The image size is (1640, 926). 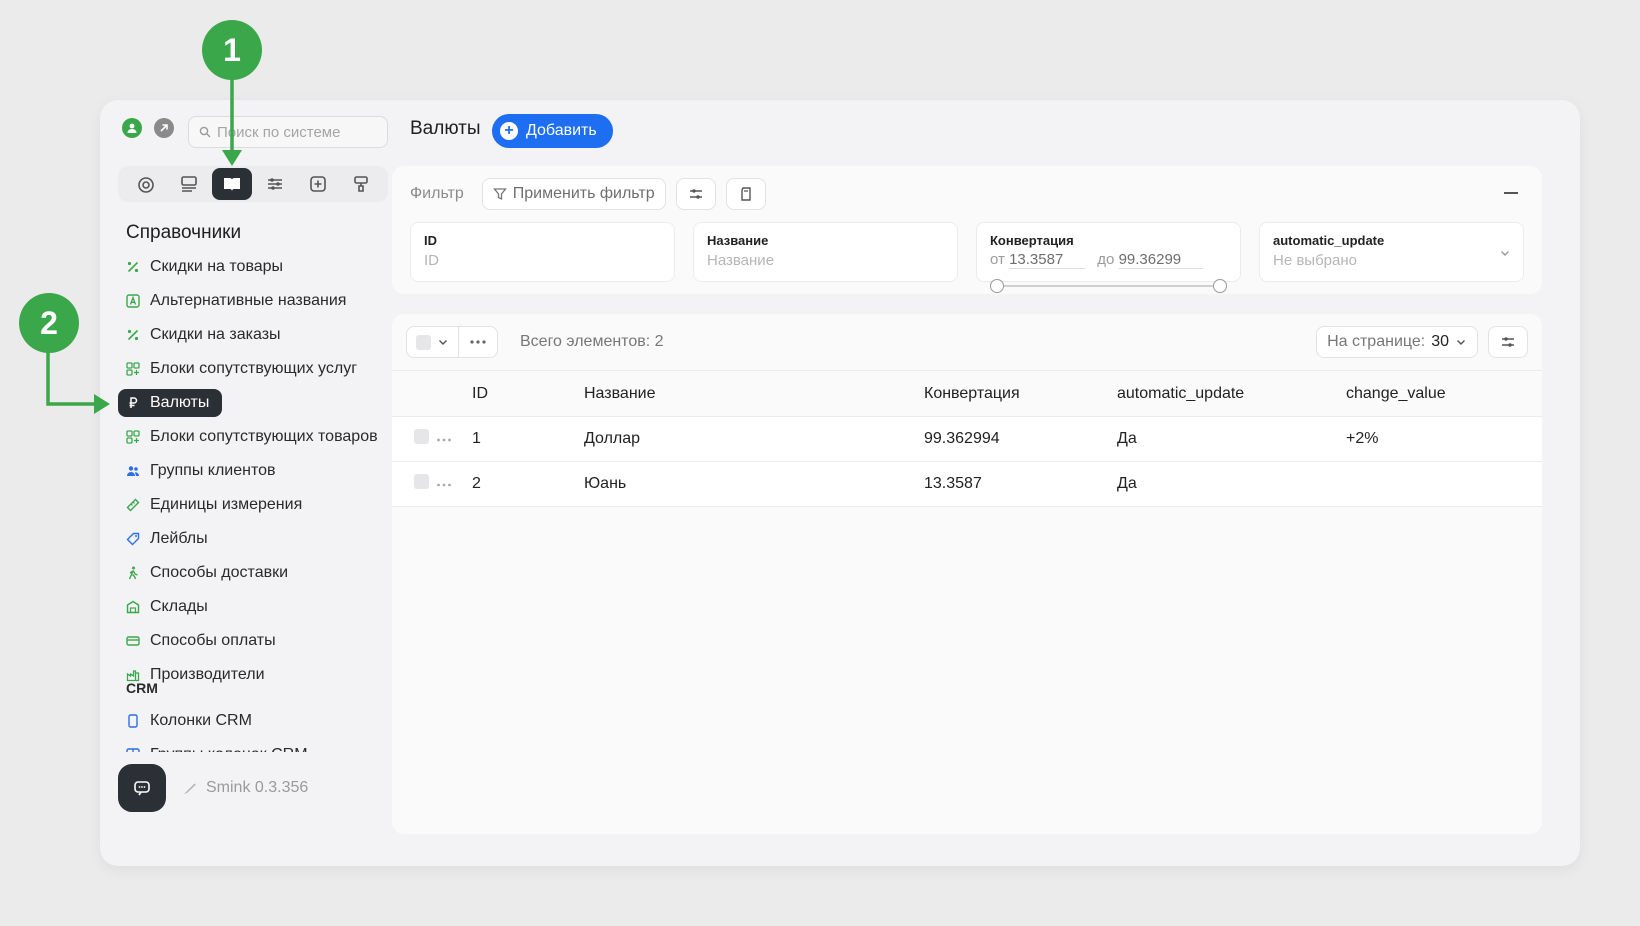 What do you see at coordinates (49, 323) in the screenshot?
I see `annotation-marker-2: 2` at bounding box center [49, 323].